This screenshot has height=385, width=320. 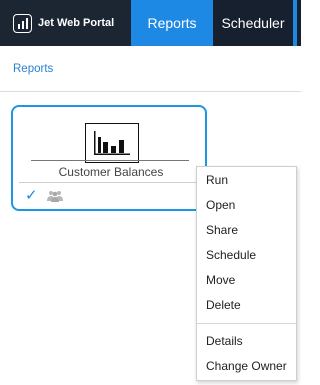 What do you see at coordinates (246, 255) in the screenshot?
I see `menu-item-schedule: Schedule` at bounding box center [246, 255].